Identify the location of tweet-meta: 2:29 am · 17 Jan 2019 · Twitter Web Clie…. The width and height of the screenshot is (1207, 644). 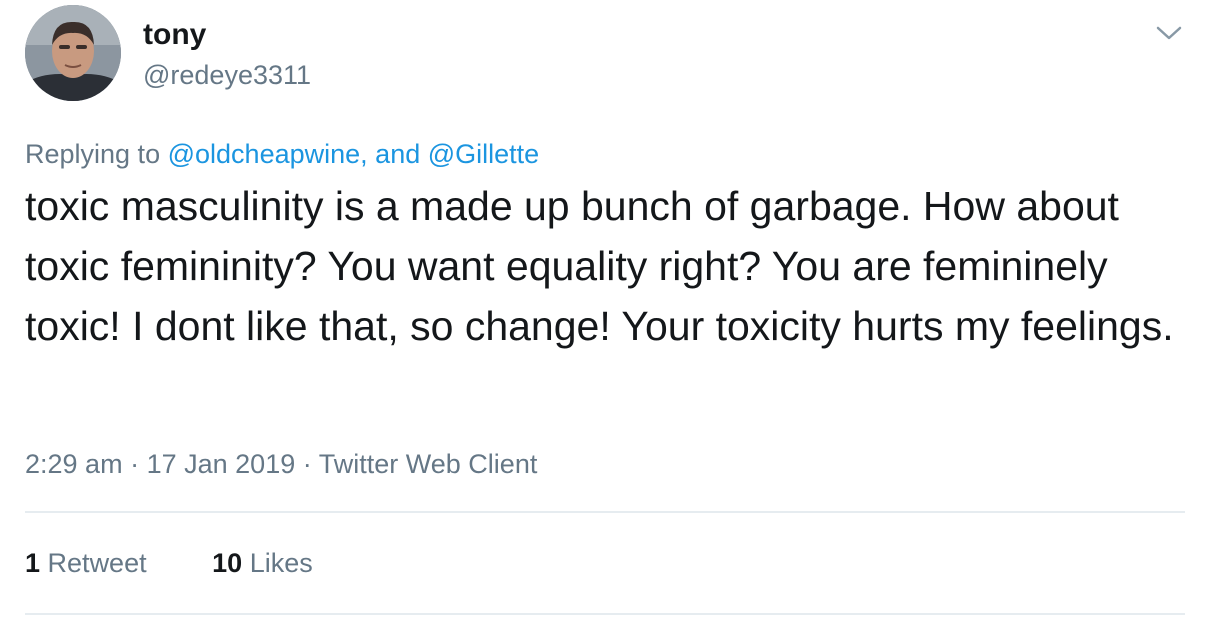
(281, 464).